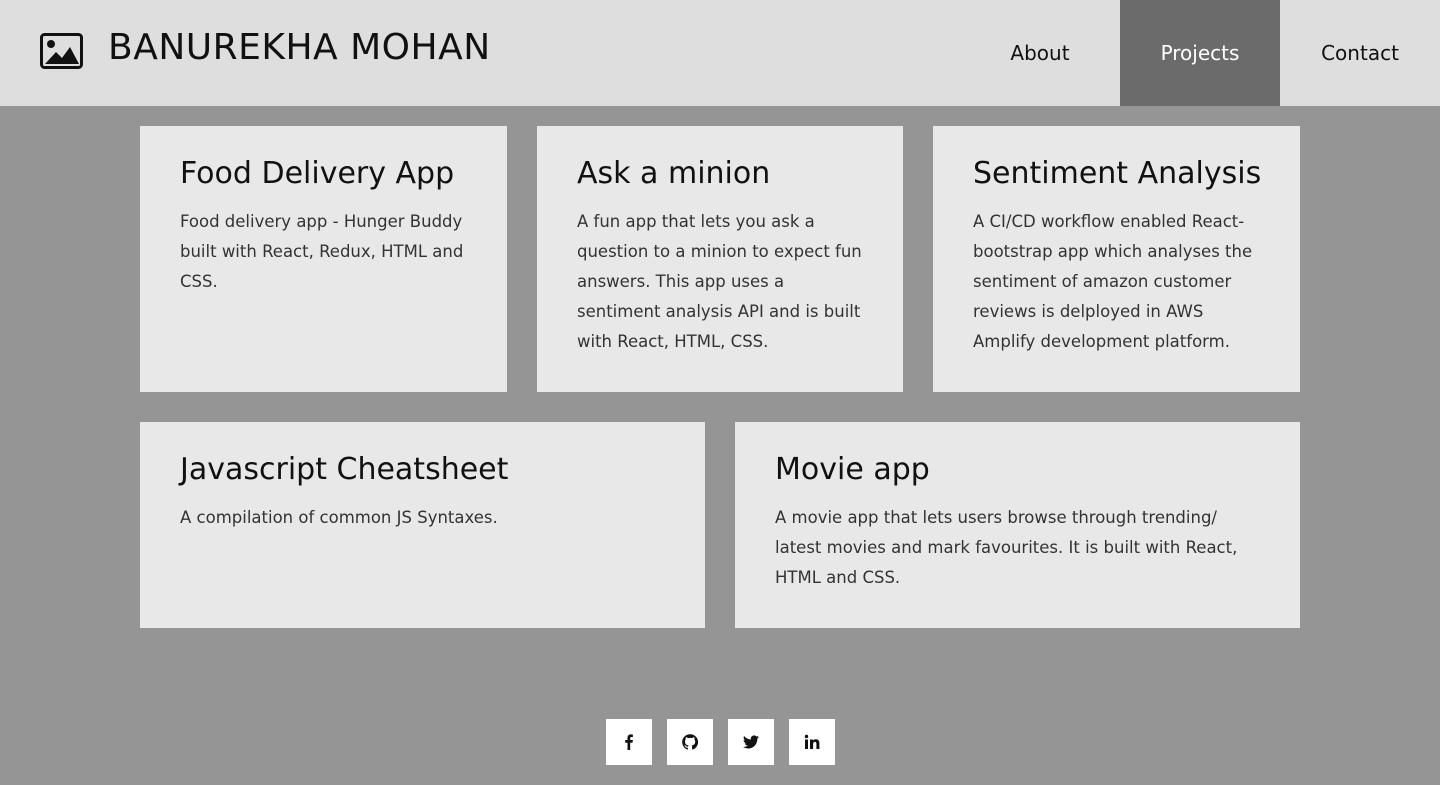  I want to click on linkedin-icon, so click(812, 741).